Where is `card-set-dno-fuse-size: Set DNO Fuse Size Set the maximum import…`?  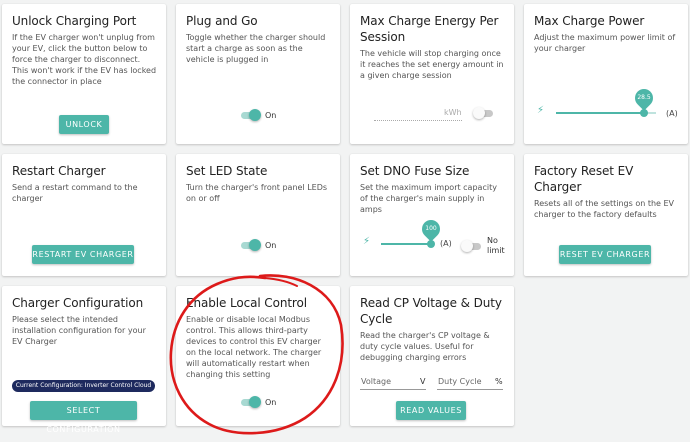
card-set-dno-fuse-size: Set DNO Fuse Size Set the maximum import… is located at coordinates (432, 215).